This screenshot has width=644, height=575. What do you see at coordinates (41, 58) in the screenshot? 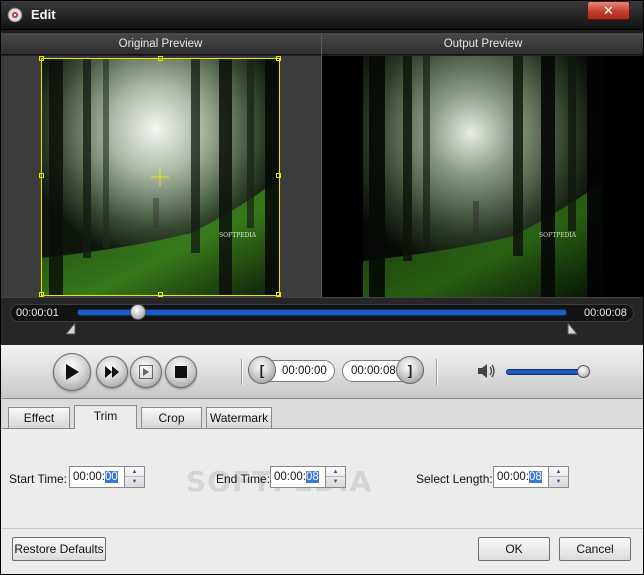
I see `crop-handle-top-left` at bounding box center [41, 58].